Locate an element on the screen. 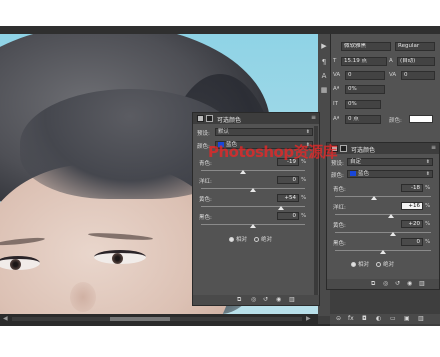 This screenshot has height=357, width=440. cyan-label: 青色: is located at coordinates (339, 190).